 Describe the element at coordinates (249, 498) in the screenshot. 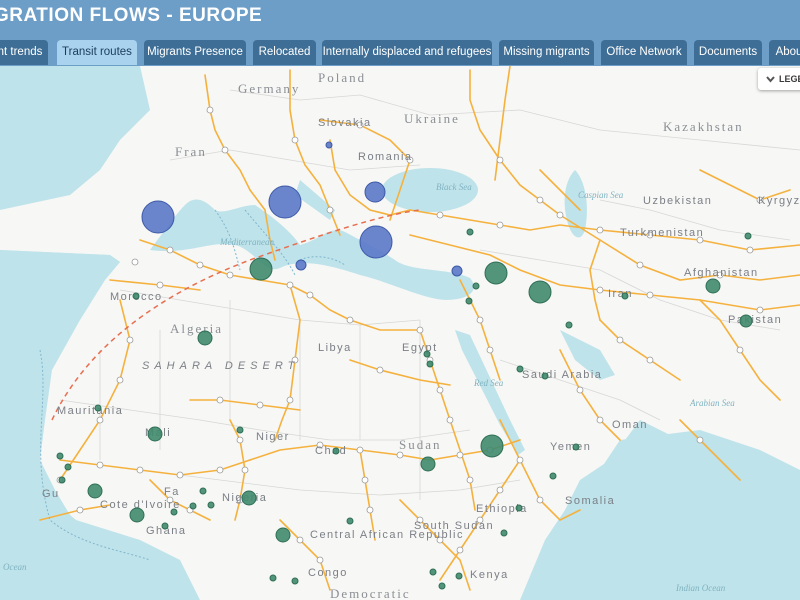

I see `bubble-nigeria` at that location.